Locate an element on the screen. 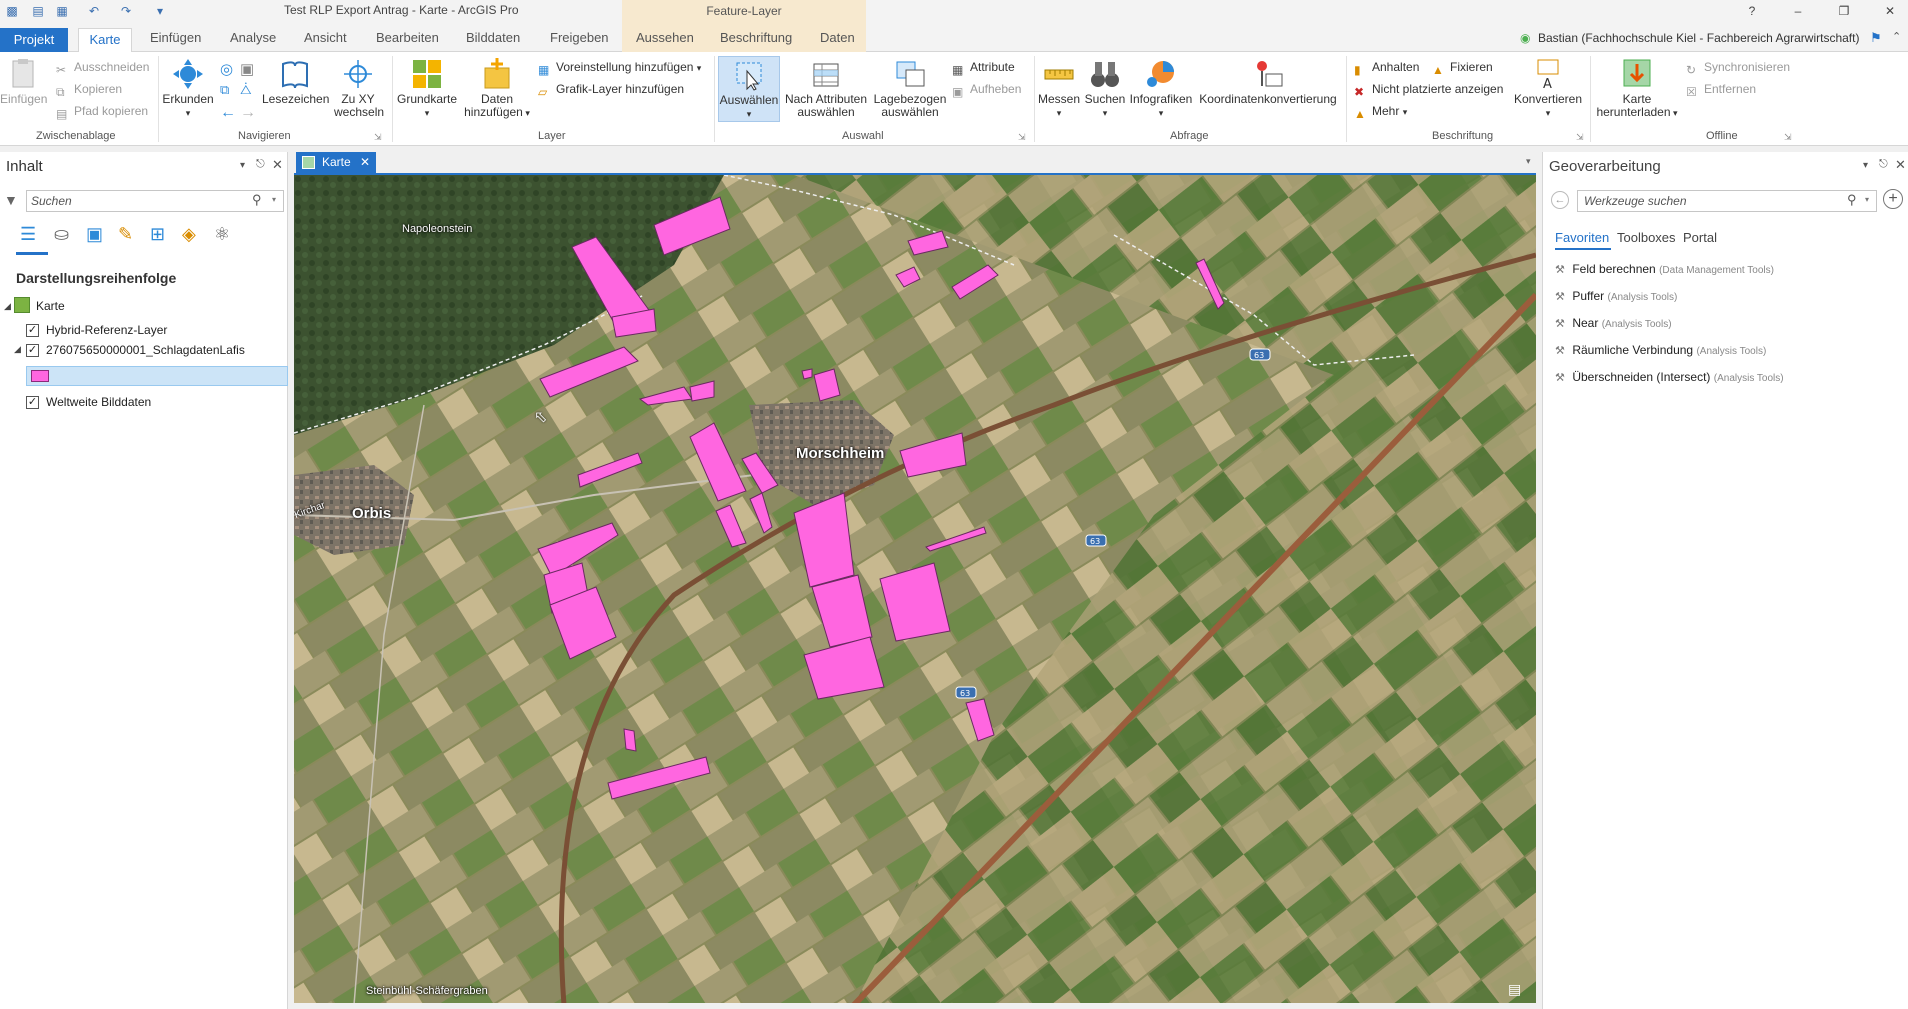 This screenshot has height=1009, width=1908. back-icon: ← is located at coordinates (1560, 200).